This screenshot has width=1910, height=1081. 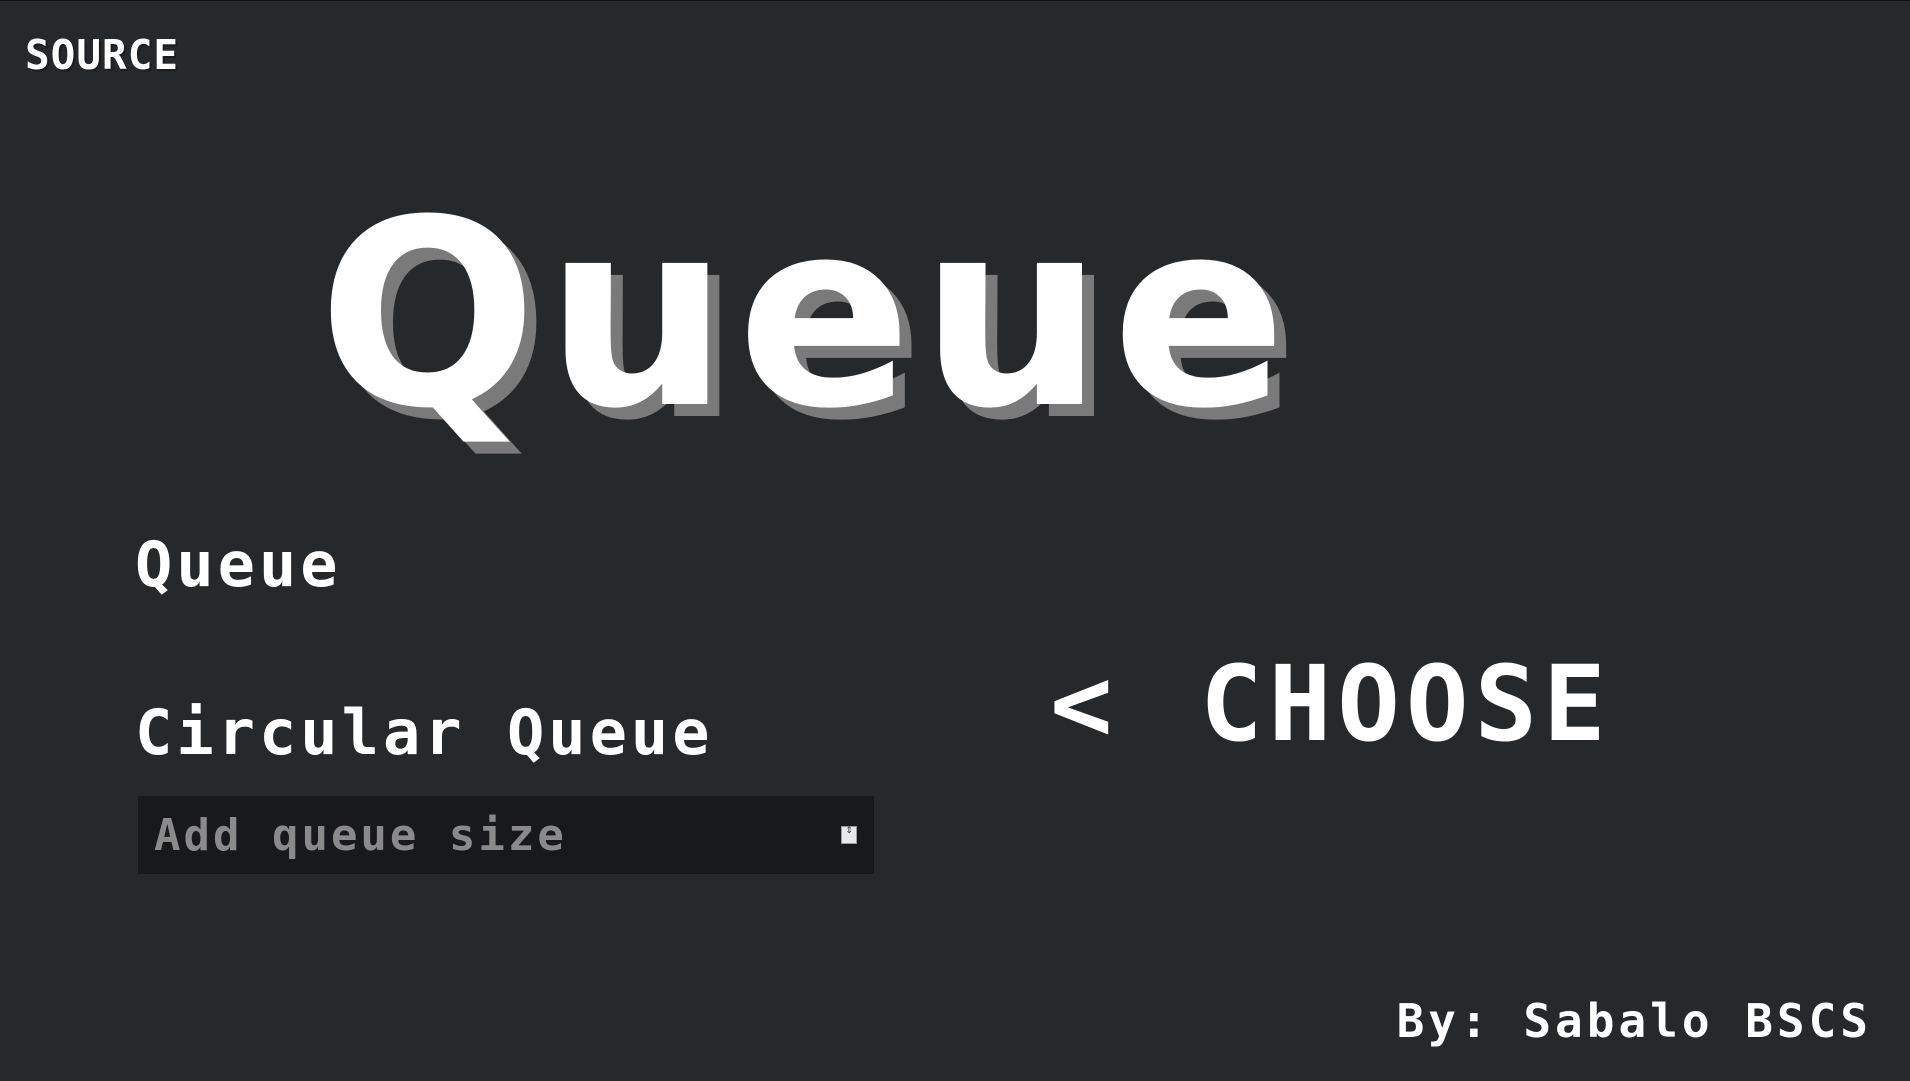 What do you see at coordinates (1634, 1021) in the screenshot?
I see `author-credit: By: Sabalo BSCS` at bounding box center [1634, 1021].